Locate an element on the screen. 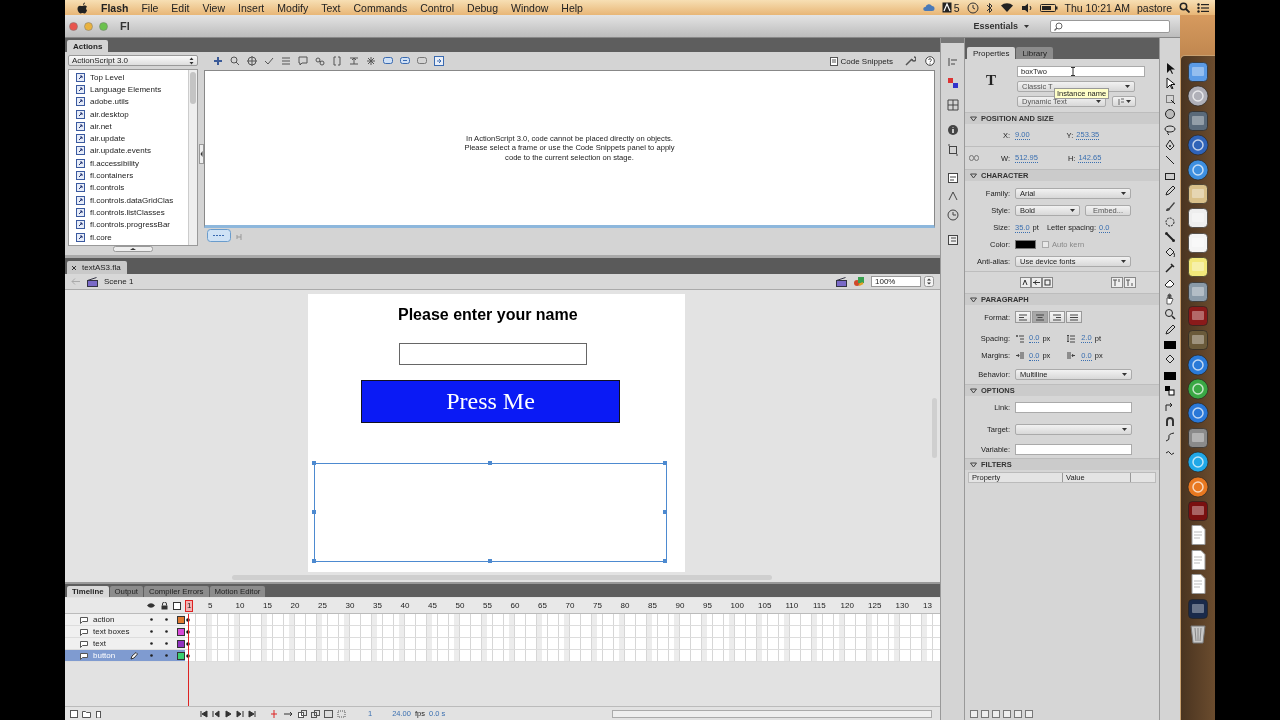  package-item: Language Elements is located at coordinates (126, 89).